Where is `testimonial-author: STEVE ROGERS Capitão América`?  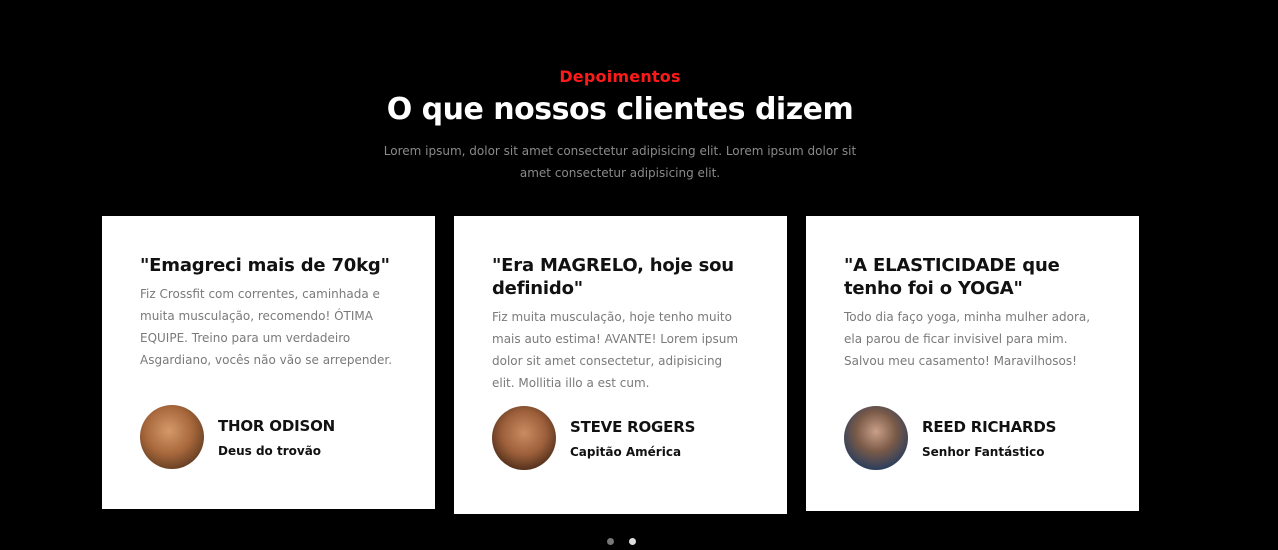 testimonial-author: STEVE ROGERS Capitão América is located at coordinates (593, 438).